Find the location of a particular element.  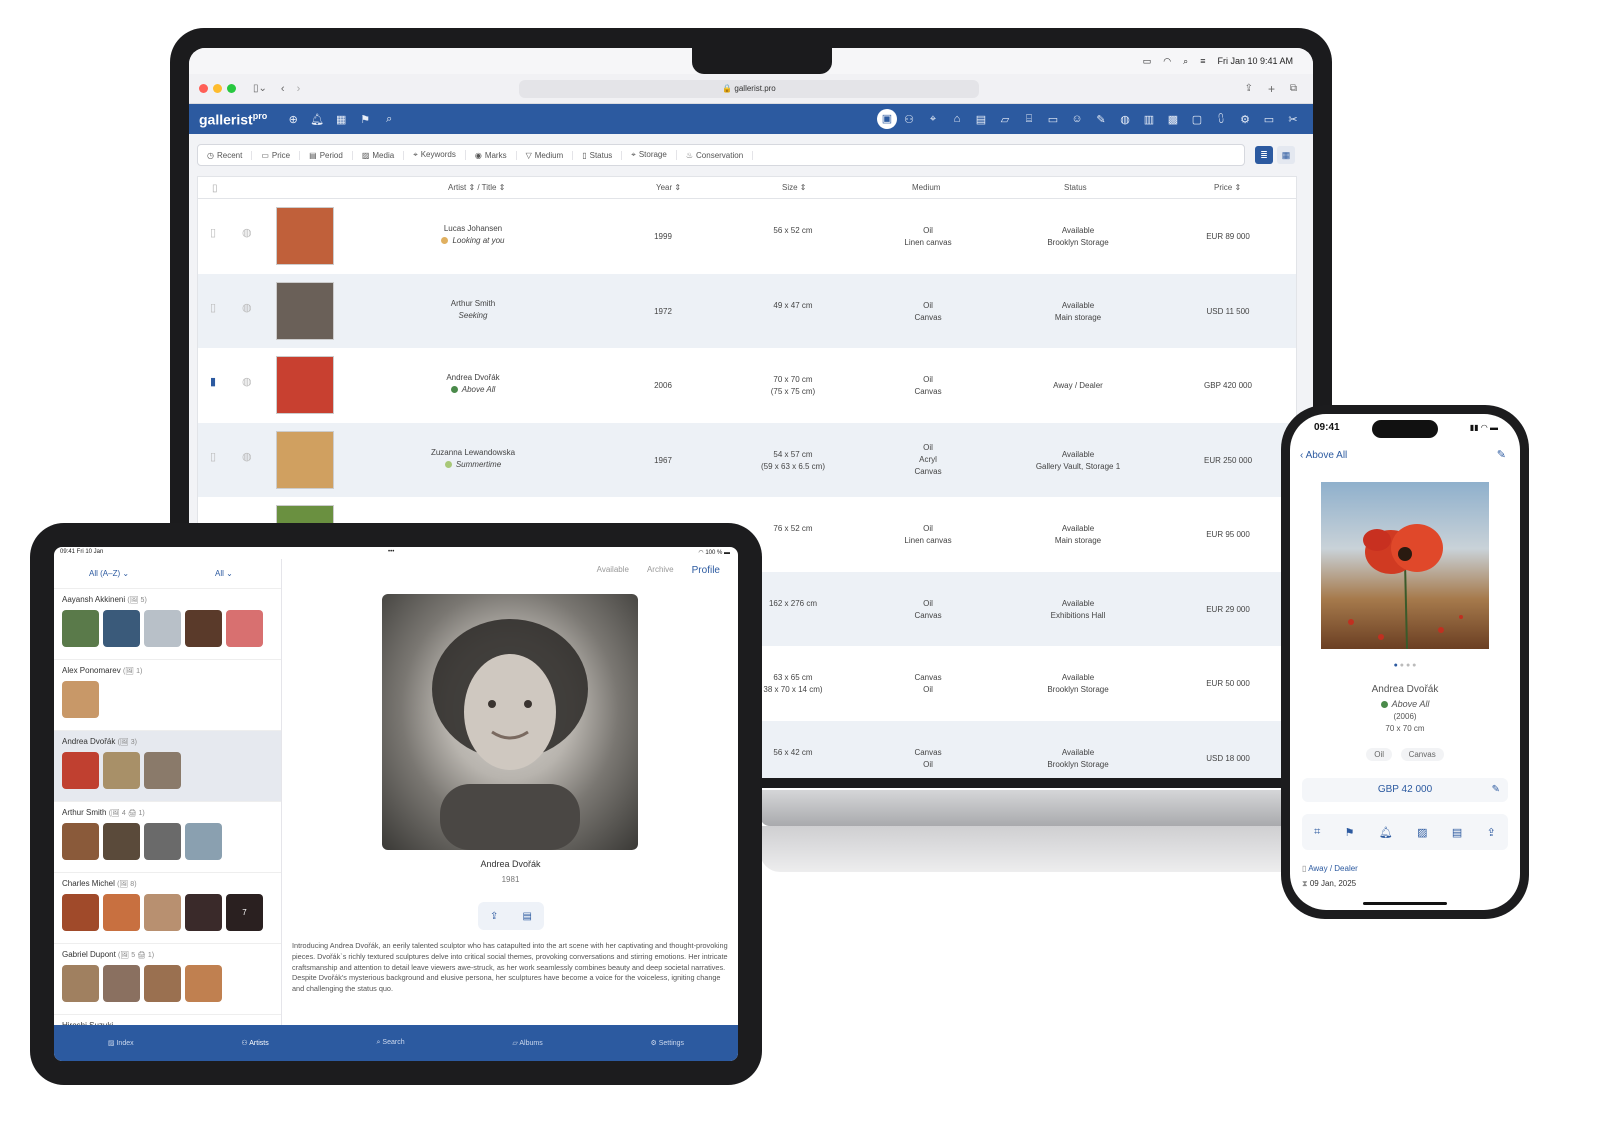

analytics-icon: ⩇ is located at coordinates (1221, 119).